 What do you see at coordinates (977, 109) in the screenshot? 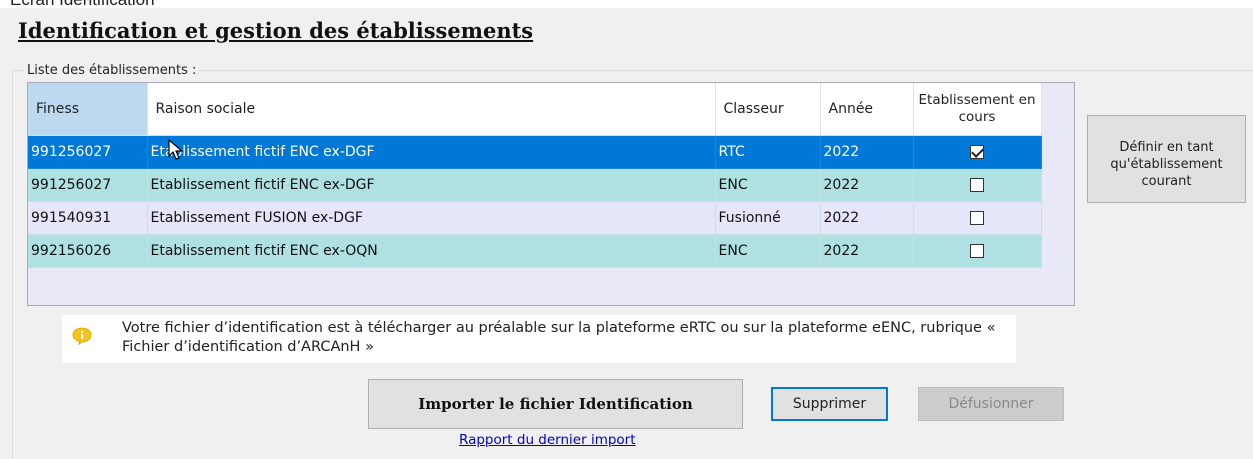
I see `column-header-etablissement-en-cours: Etablissement en cours` at bounding box center [977, 109].